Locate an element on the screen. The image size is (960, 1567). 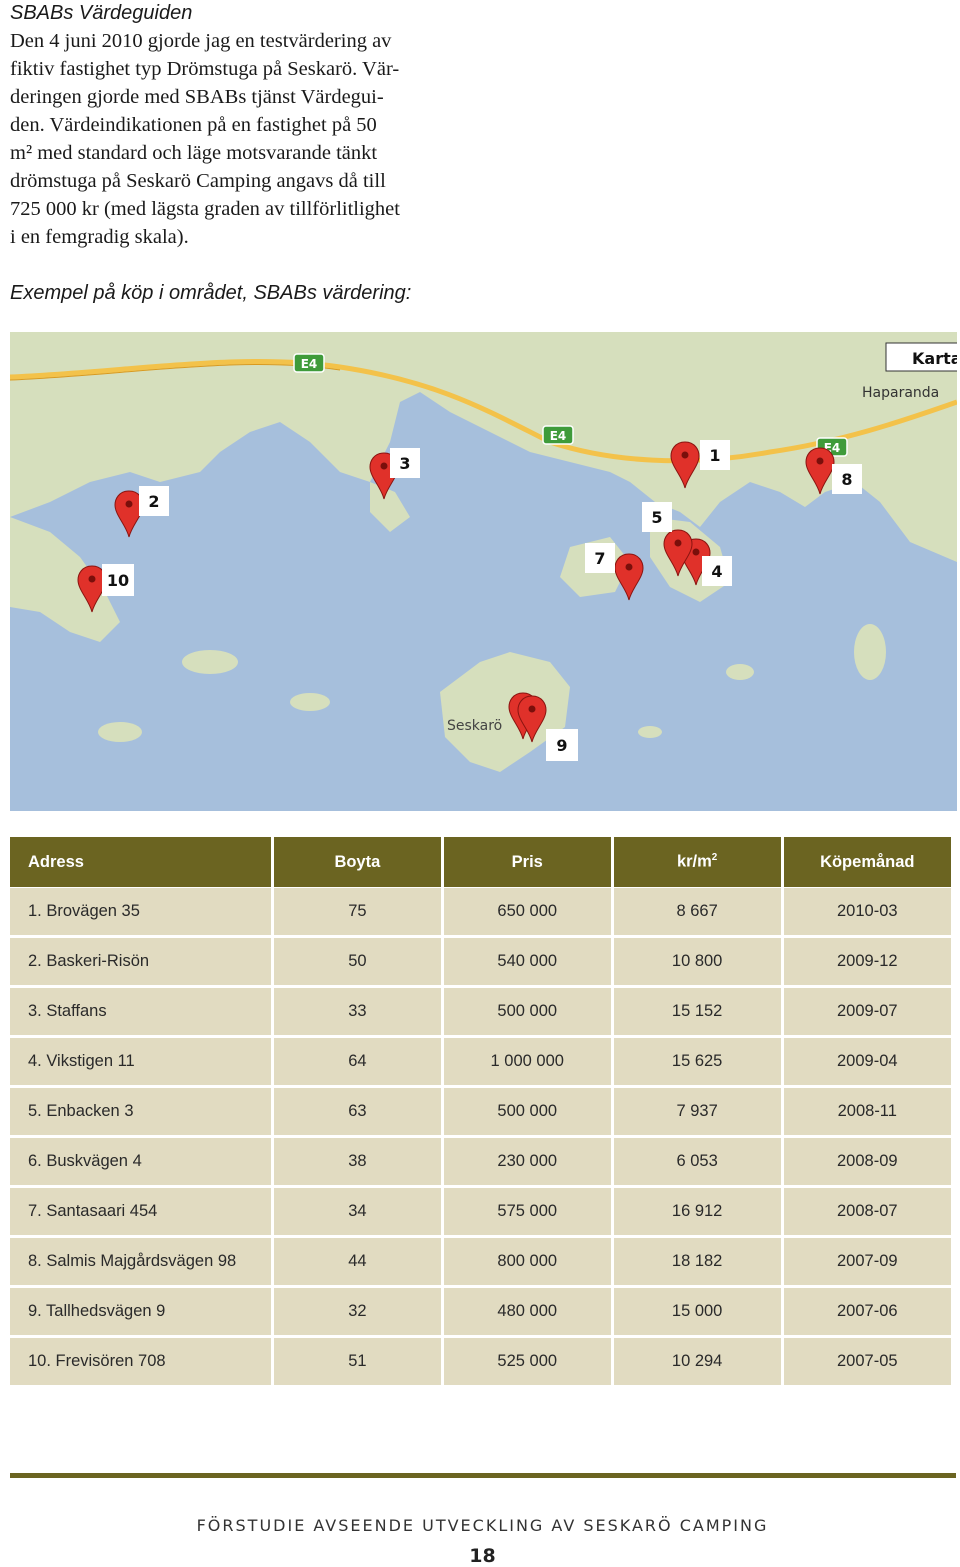
table-row: 5. Enbacken 3 63 500 000 7 937 2008-11 is located at coordinates (480, 1113).